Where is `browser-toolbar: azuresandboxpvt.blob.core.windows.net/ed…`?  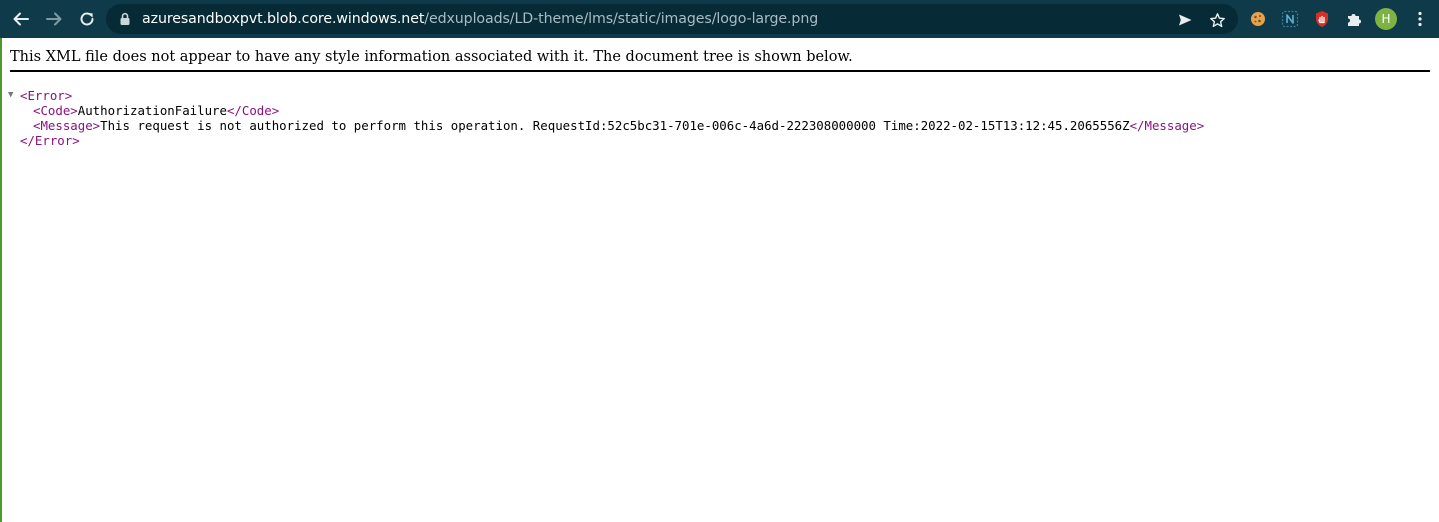
browser-toolbar: azuresandboxpvt.blob.core.windows.net/ed… is located at coordinates (719, 19).